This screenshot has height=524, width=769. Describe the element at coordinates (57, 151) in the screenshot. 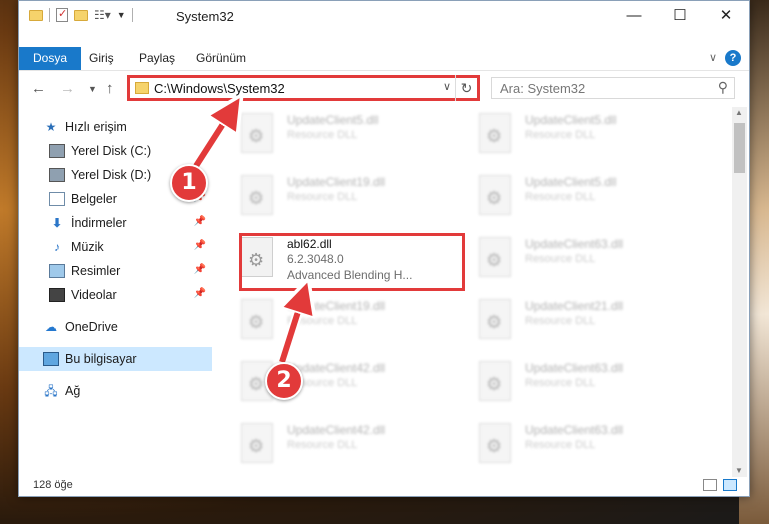

I see `drive-icon` at that location.